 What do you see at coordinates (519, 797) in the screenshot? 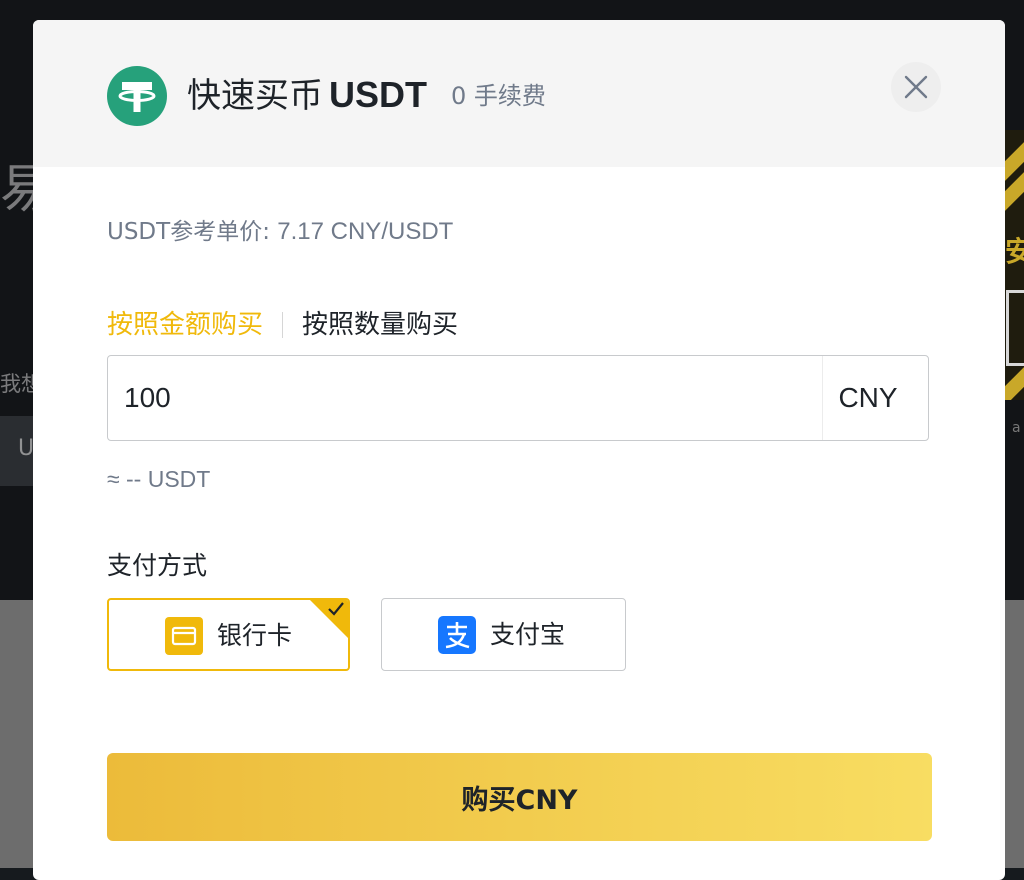
I see `buy-button: 购买CNY` at bounding box center [519, 797].